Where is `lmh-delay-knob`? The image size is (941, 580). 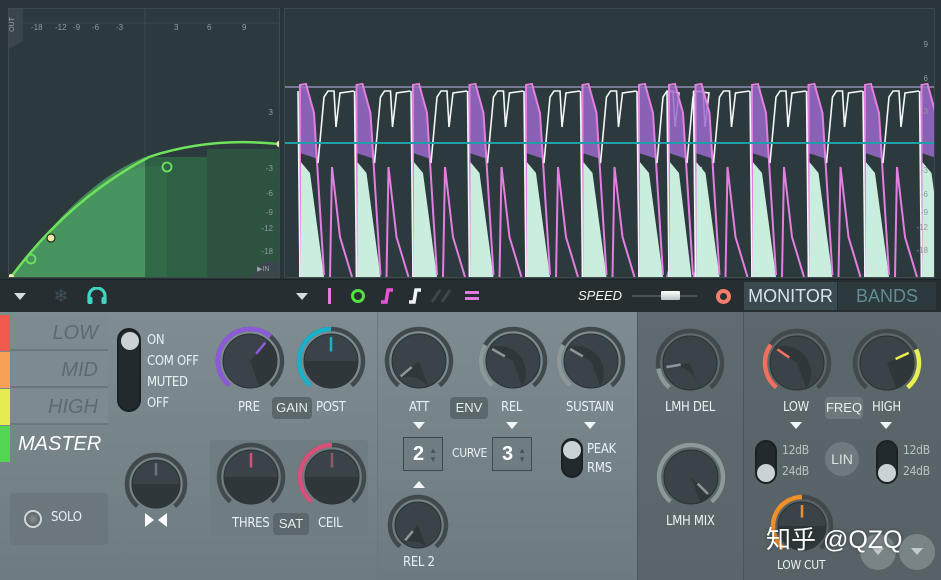 lmh-delay-knob is located at coordinates (690, 363).